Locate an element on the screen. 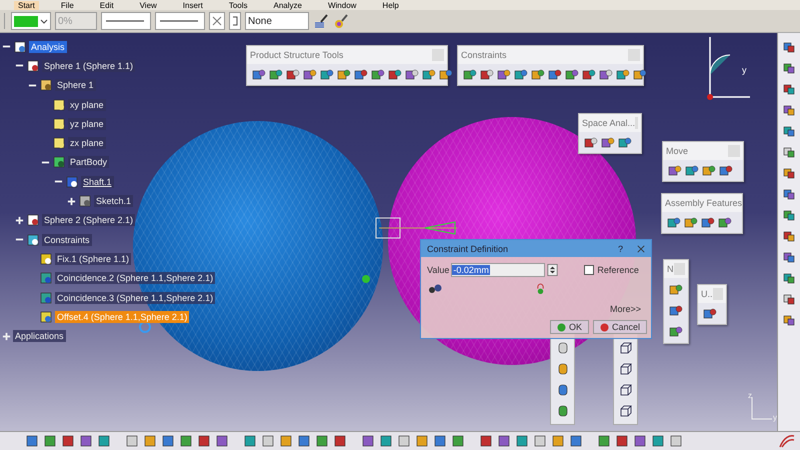  menu-item: View is located at coordinates (148, 5).